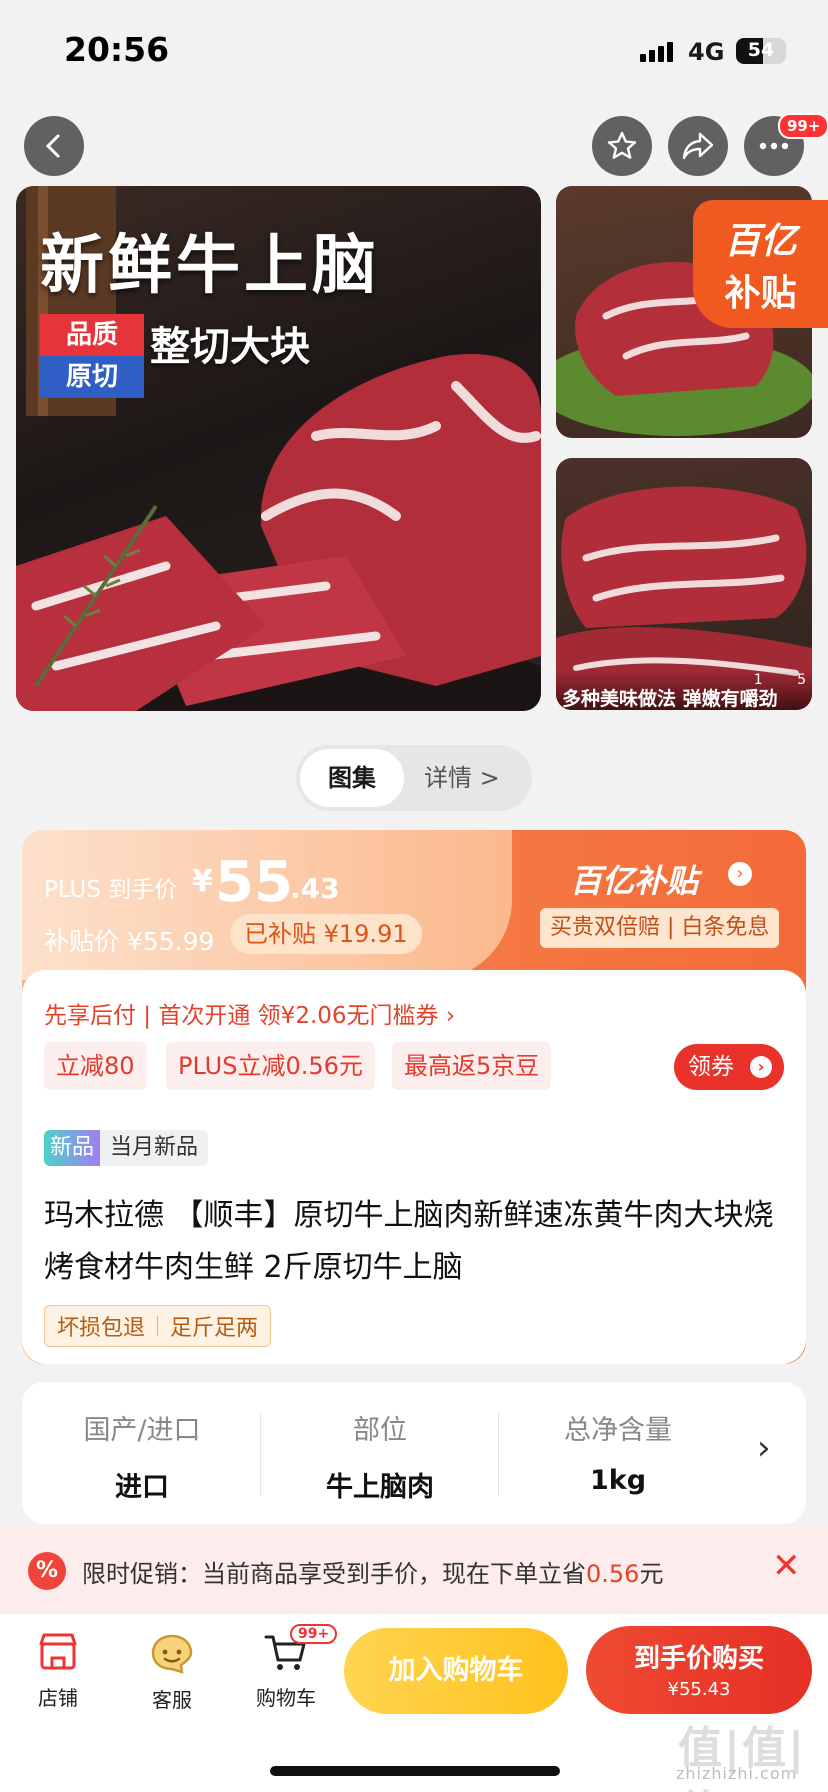  What do you see at coordinates (172, 1654) in the screenshot?
I see `customer-service-icon` at bounding box center [172, 1654].